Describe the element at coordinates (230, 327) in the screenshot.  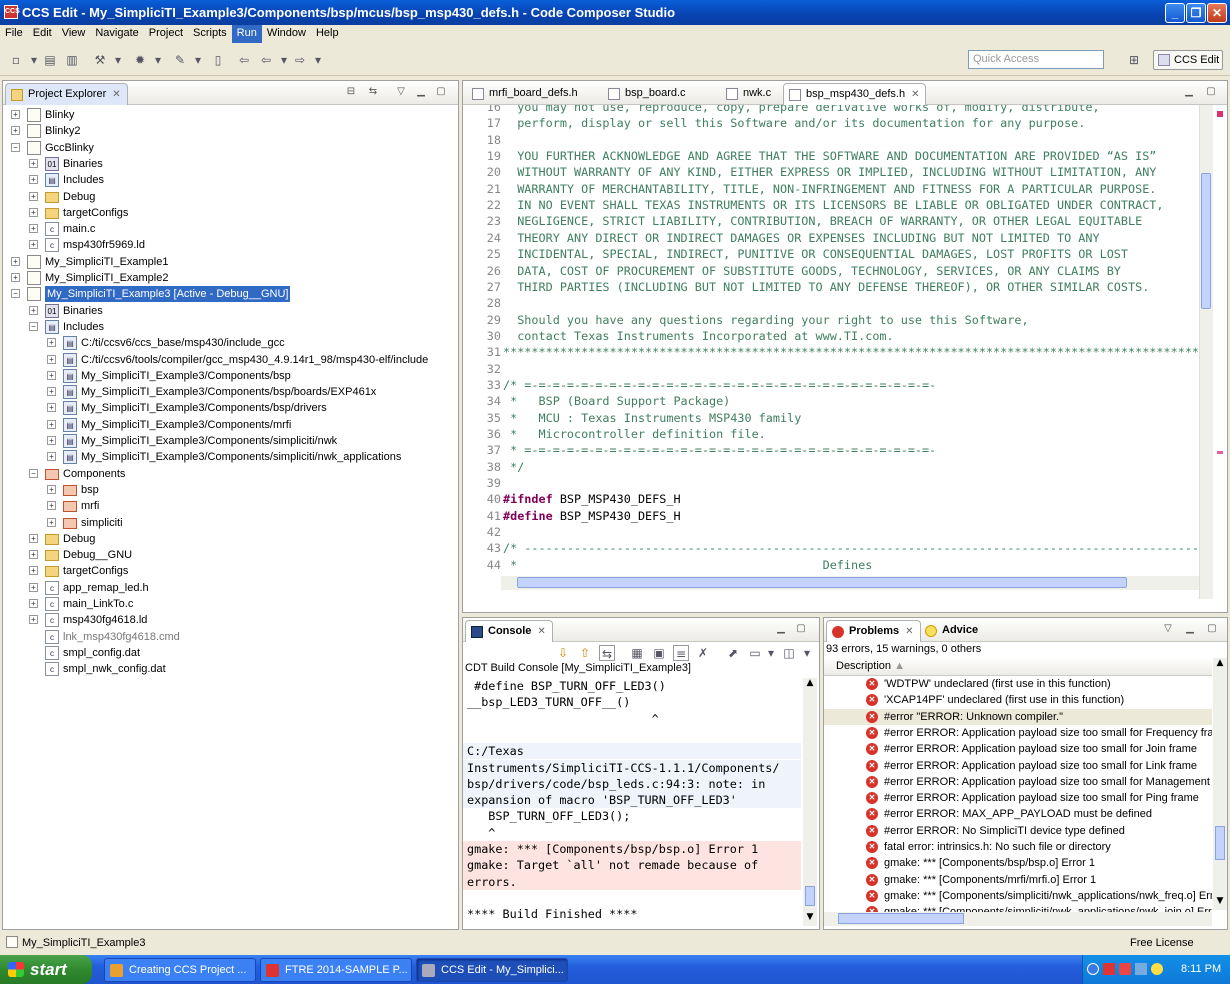
I see `tree-item-includes: − ▤ Includes` at that location.